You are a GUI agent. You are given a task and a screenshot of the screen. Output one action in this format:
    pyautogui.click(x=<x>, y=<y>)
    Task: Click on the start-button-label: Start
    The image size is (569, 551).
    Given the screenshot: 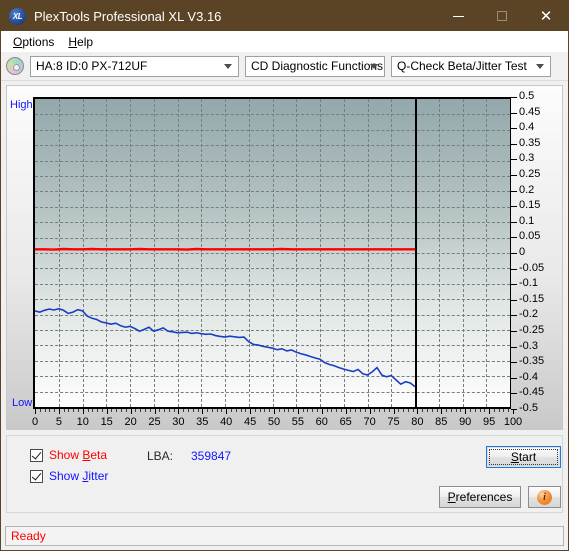 What is the action you would take?
    pyautogui.click(x=523, y=457)
    